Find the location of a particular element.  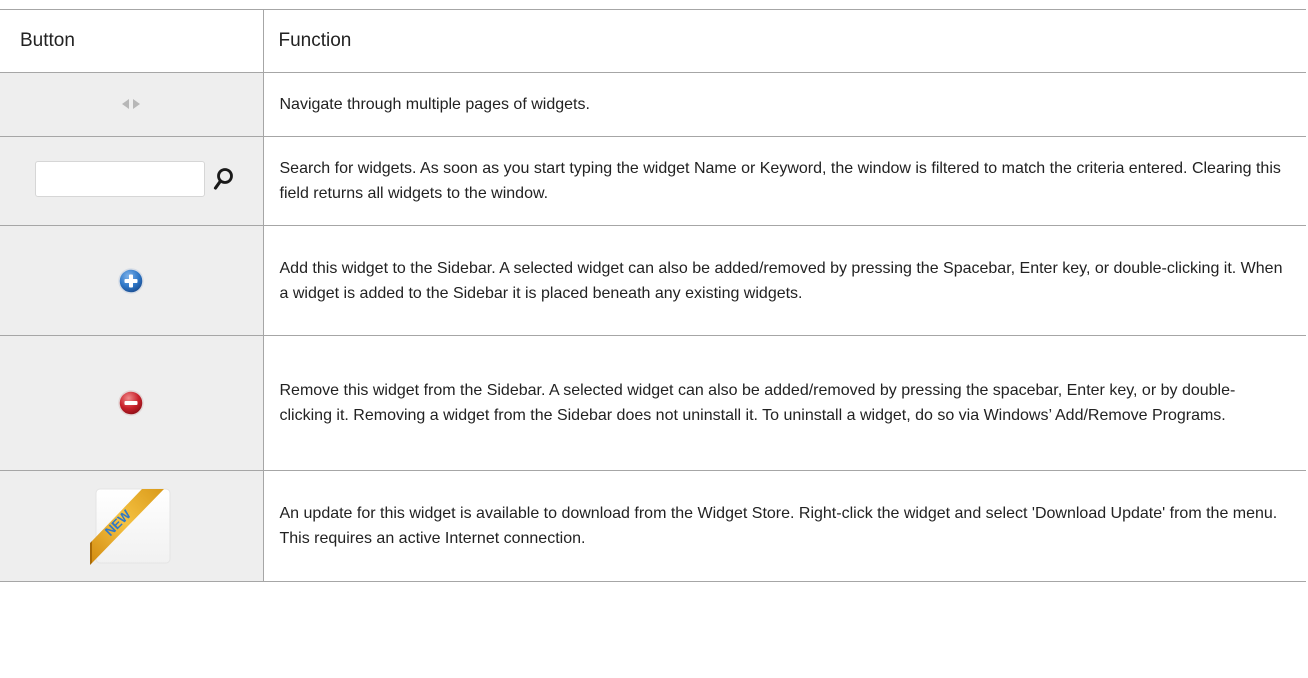

table-header-row: Button Function is located at coordinates (653, 41).